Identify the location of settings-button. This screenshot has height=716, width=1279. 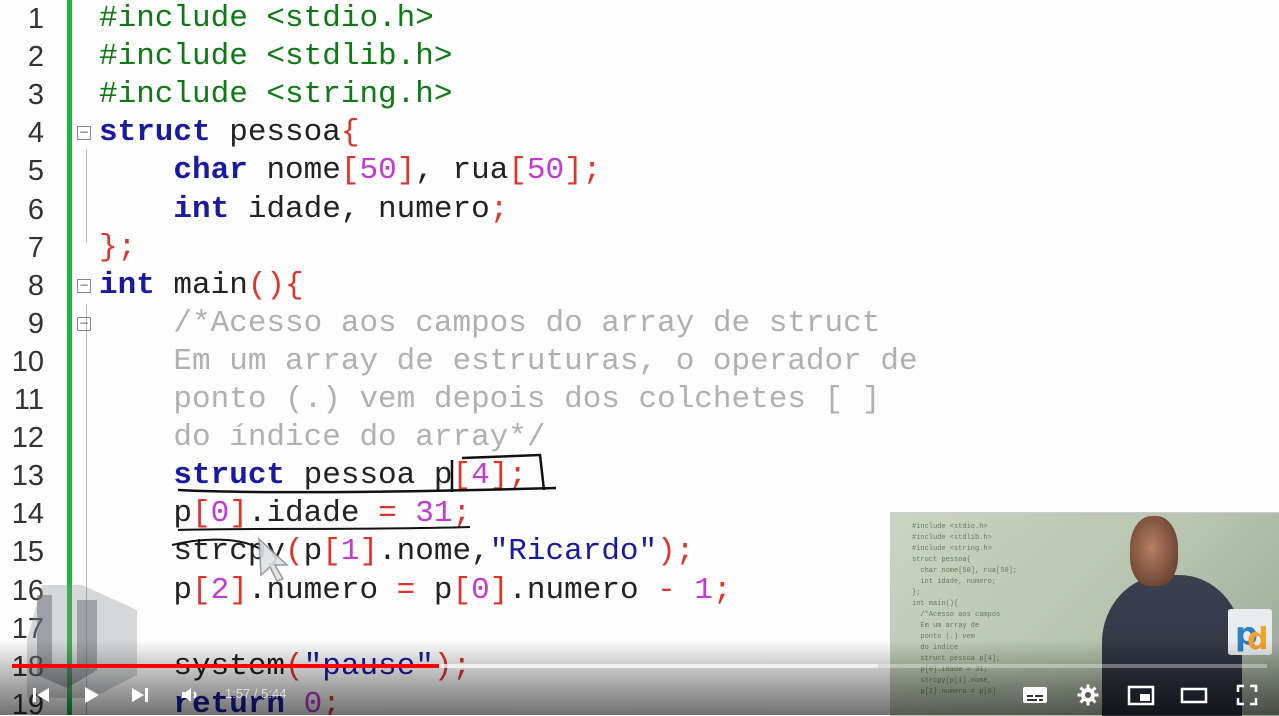
(1088, 695).